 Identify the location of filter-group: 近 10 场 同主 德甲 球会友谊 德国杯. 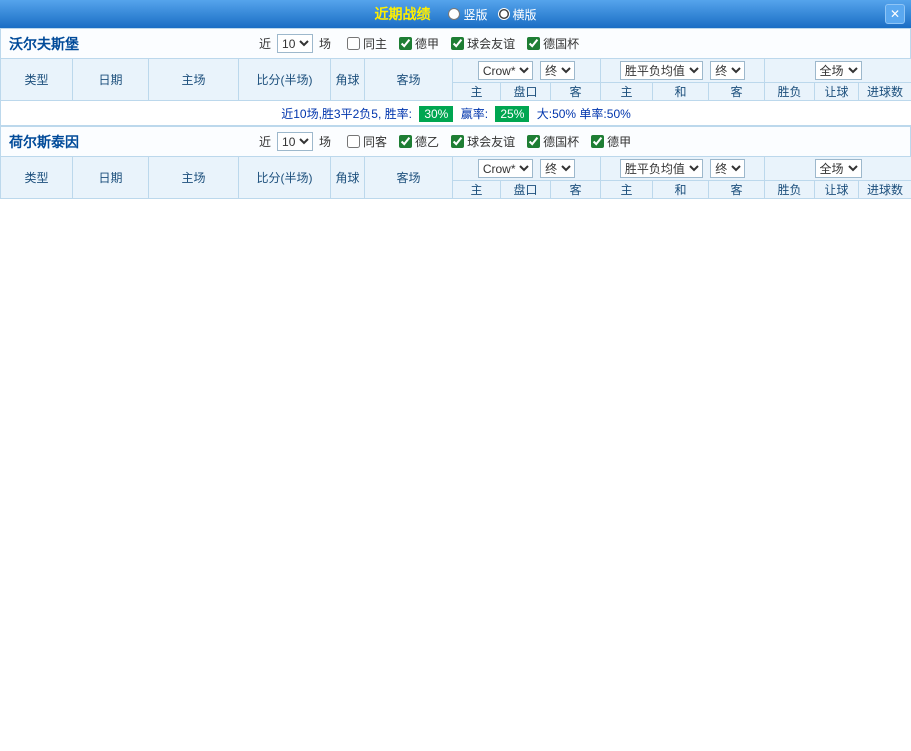
(425, 43).